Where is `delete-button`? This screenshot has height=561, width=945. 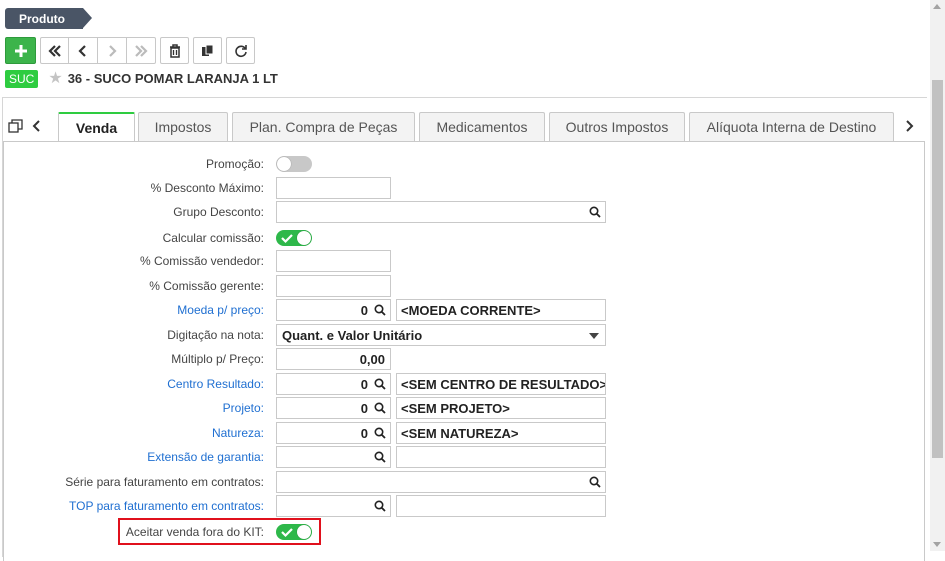 delete-button is located at coordinates (174, 50).